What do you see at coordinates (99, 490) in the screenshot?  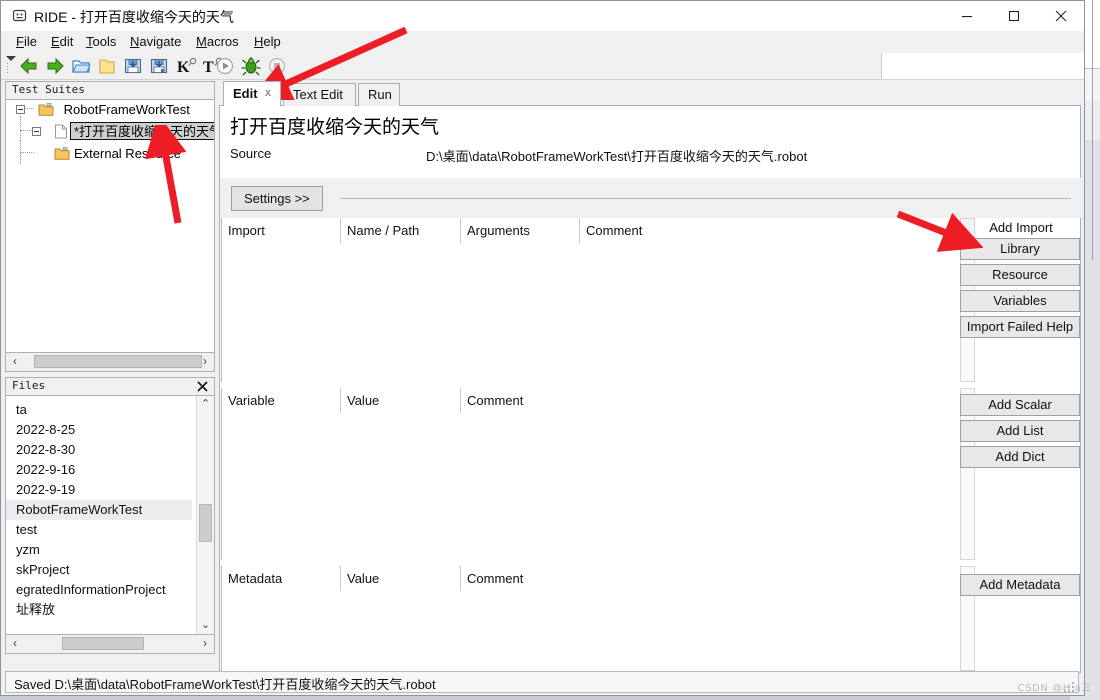 I see `list-item: 2022-9-19` at bounding box center [99, 490].